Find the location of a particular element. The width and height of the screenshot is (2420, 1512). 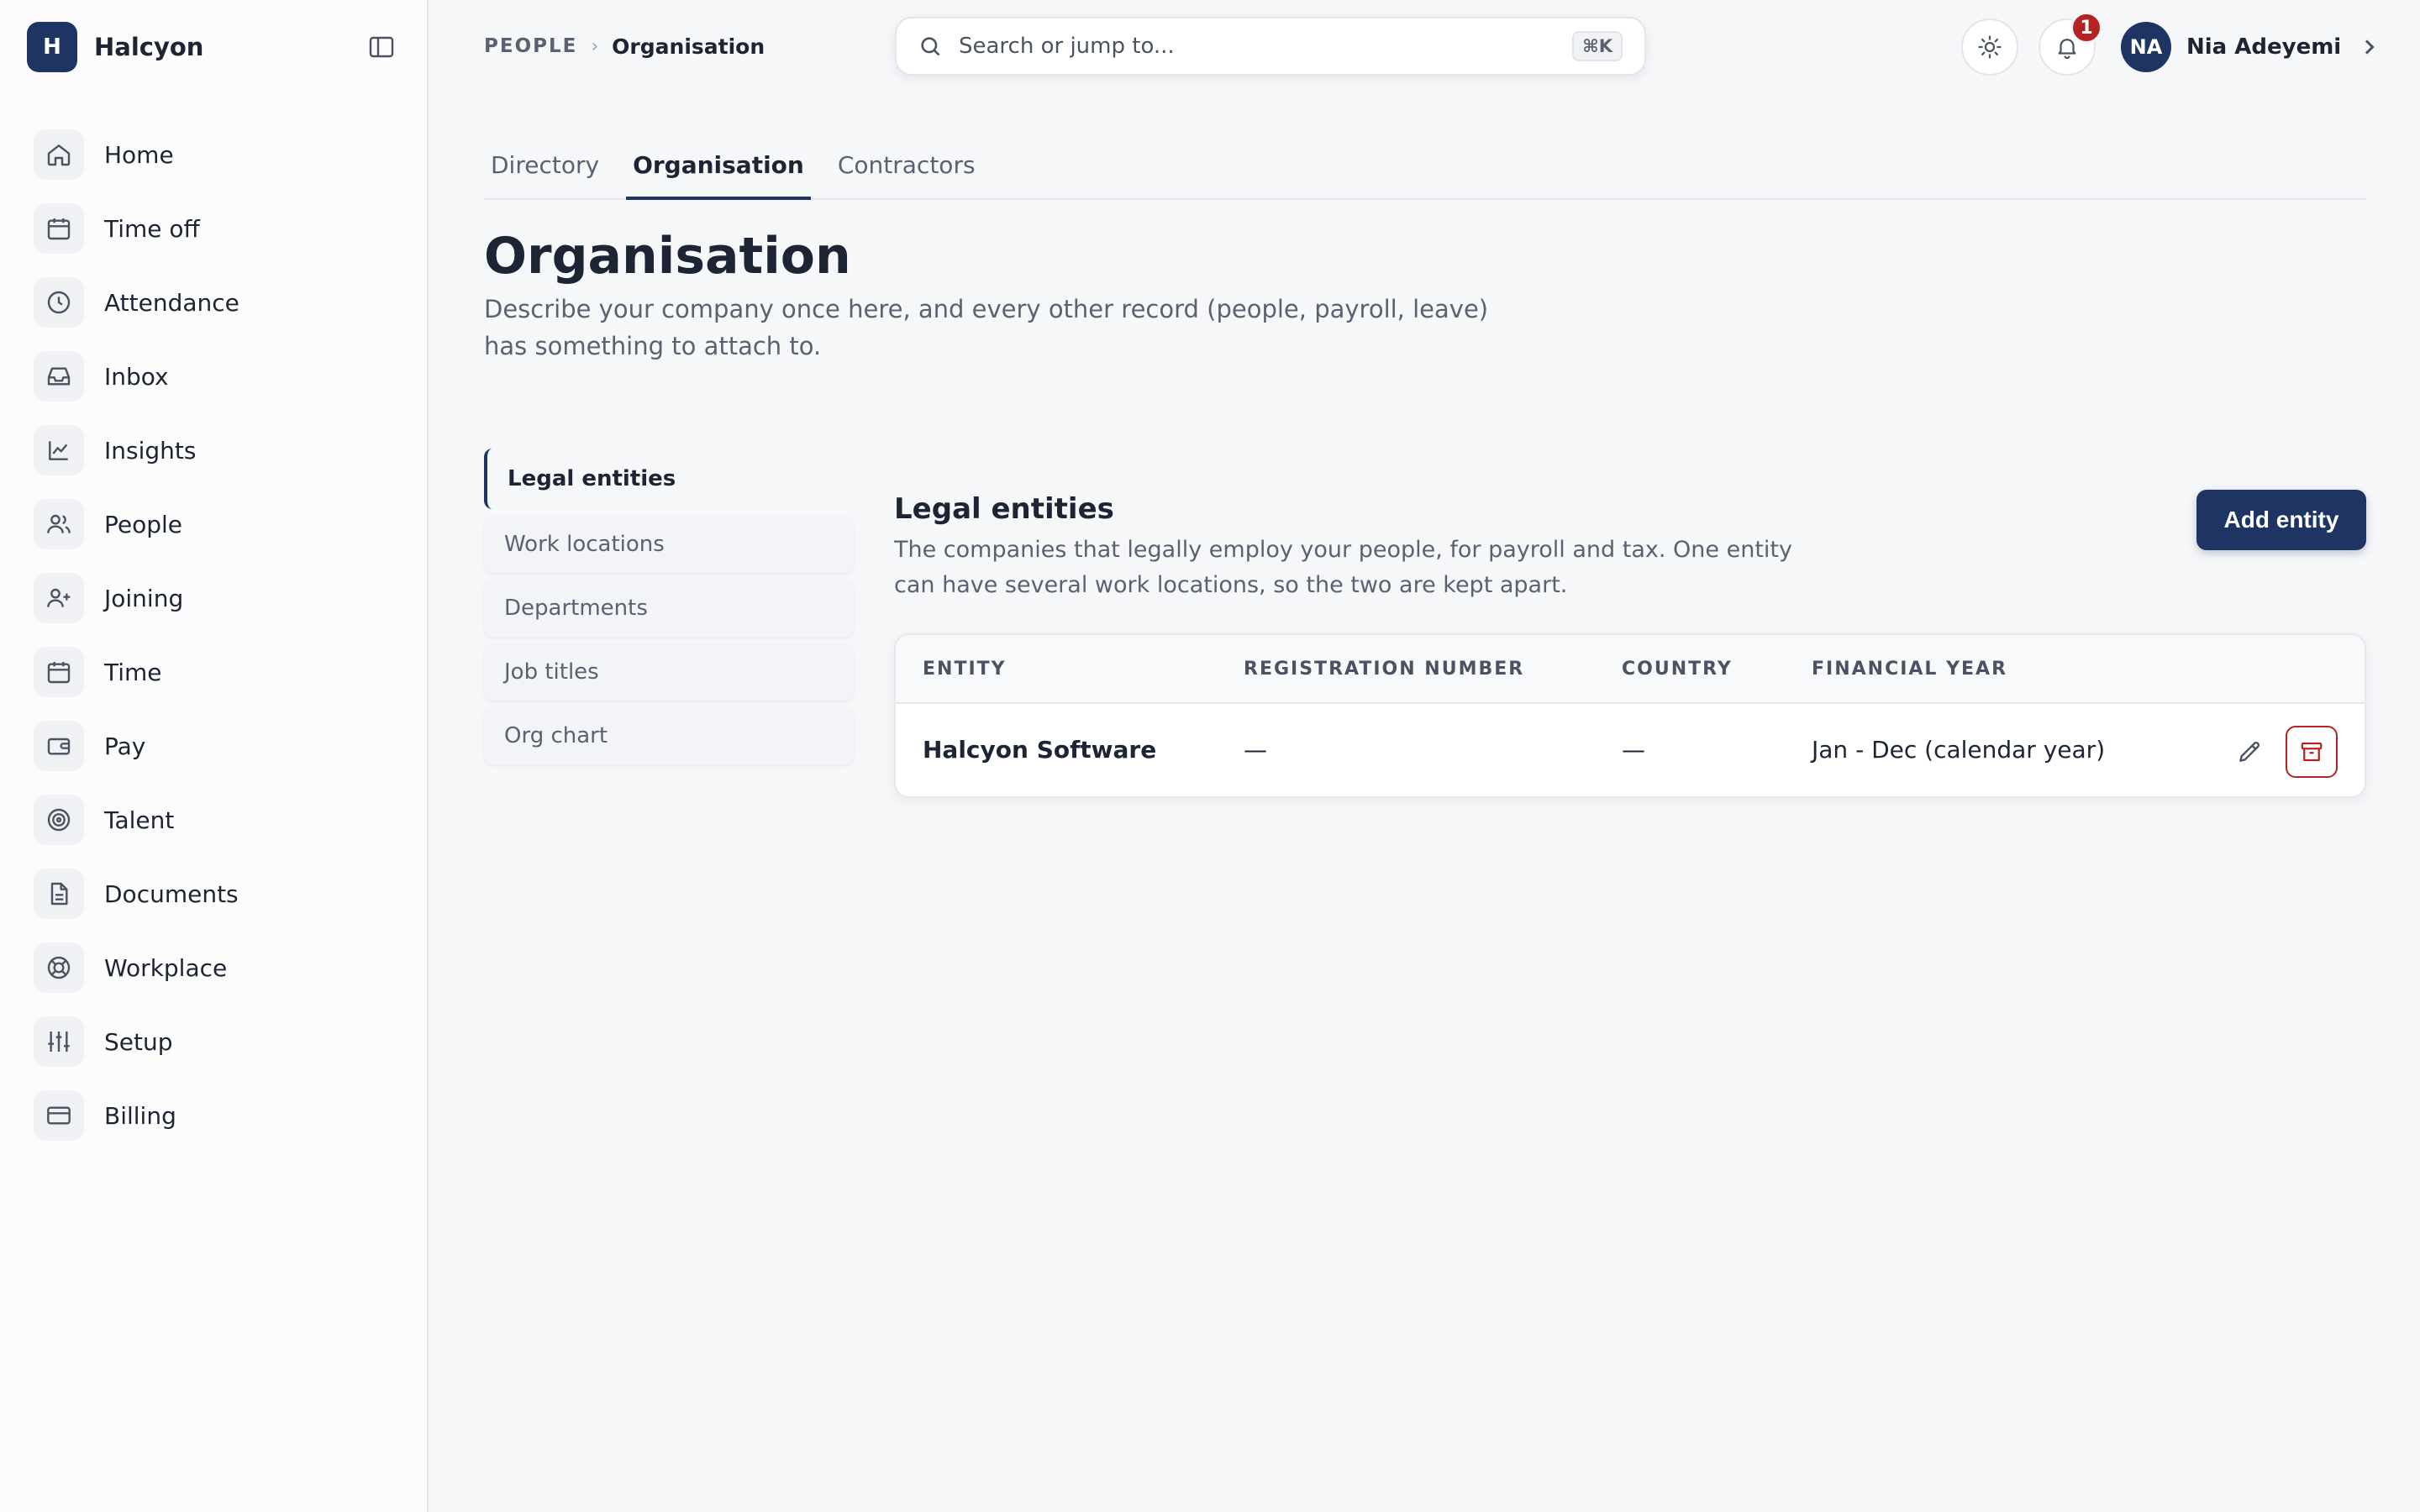

pencil-icon is located at coordinates (2249, 751).